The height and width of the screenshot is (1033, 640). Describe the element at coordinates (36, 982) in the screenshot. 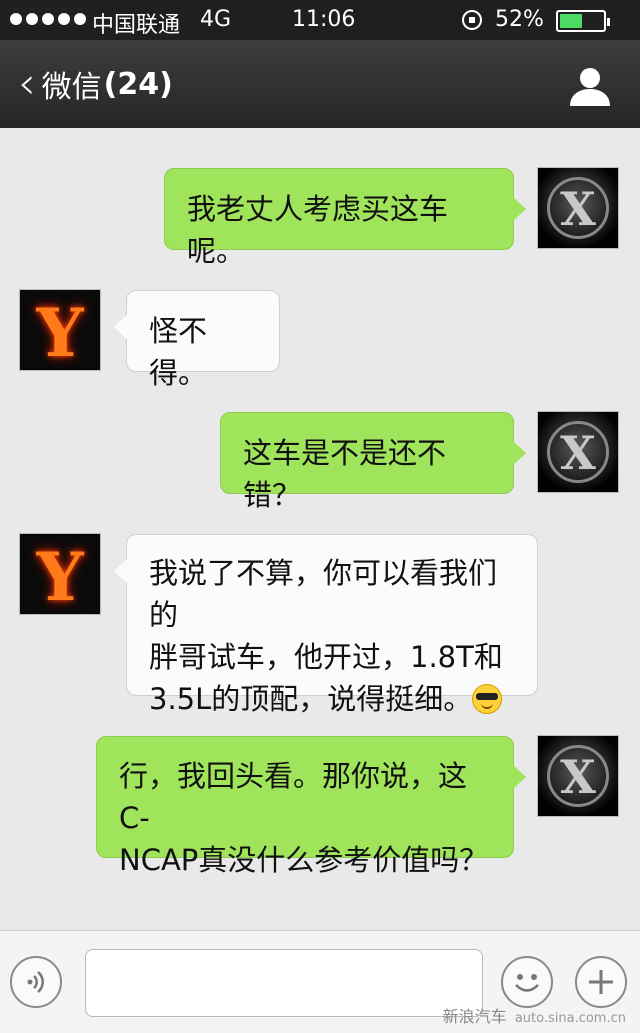

I see `voice-icon` at that location.